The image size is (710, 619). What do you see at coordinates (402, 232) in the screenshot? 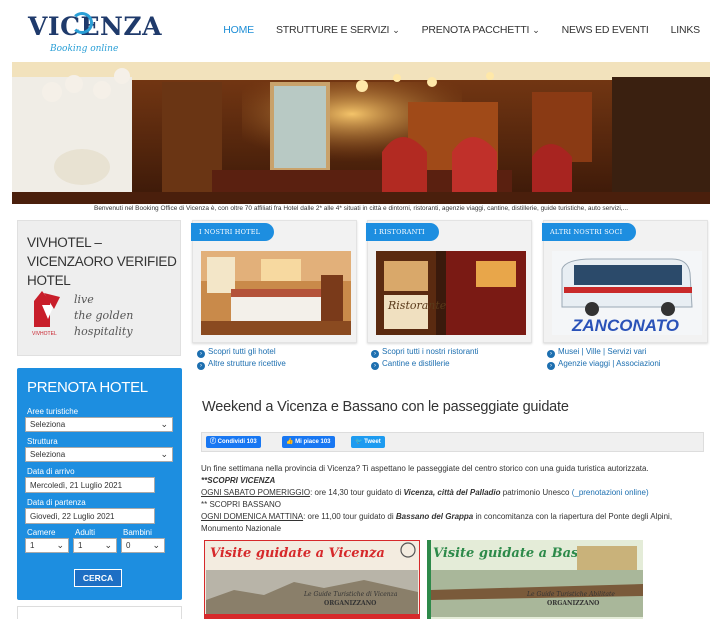
I see `card-restaurants-tab: I RISTORANTI` at bounding box center [402, 232].